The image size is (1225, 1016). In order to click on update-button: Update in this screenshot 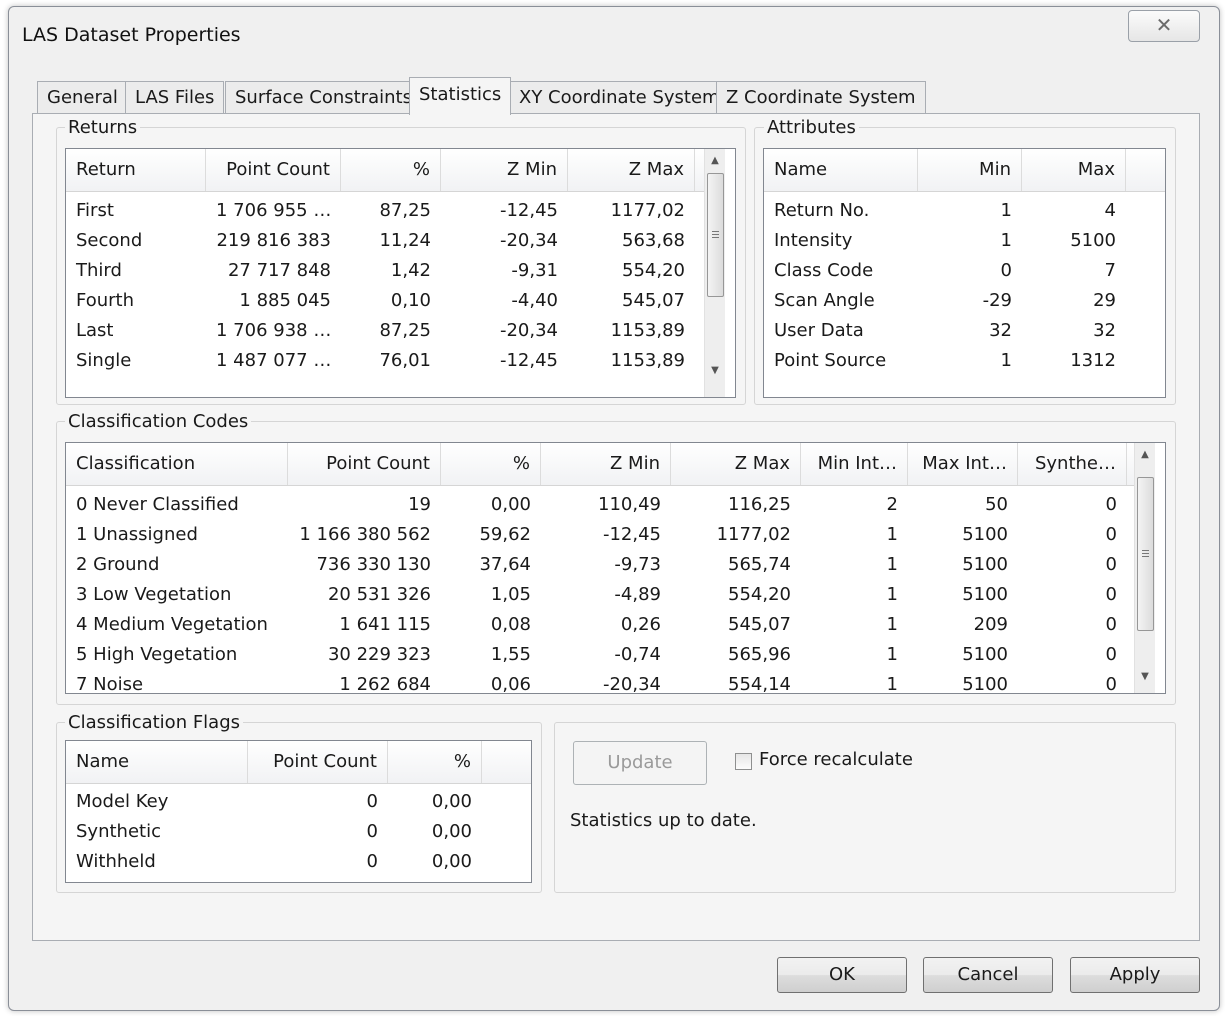, I will do `click(640, 763)`.